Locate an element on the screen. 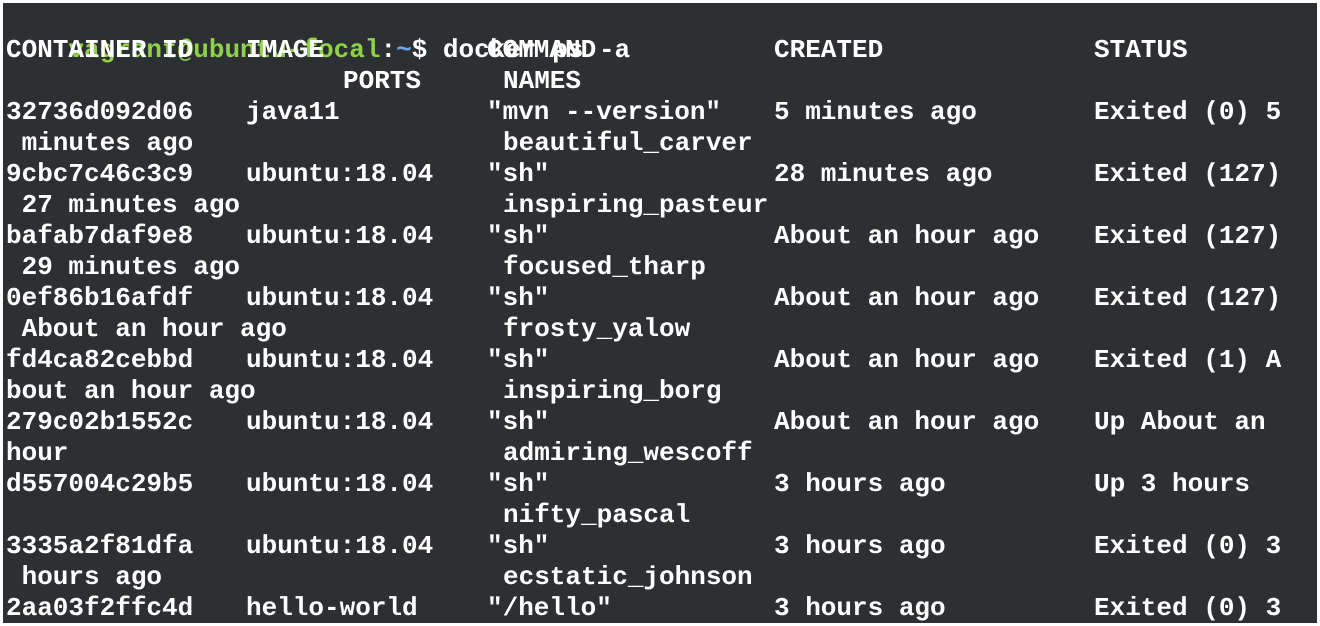 Image resolution: width=1320 pixels, height=626 pixels. cell-created: 5 minutes ago is located at coordinates (875, 112).